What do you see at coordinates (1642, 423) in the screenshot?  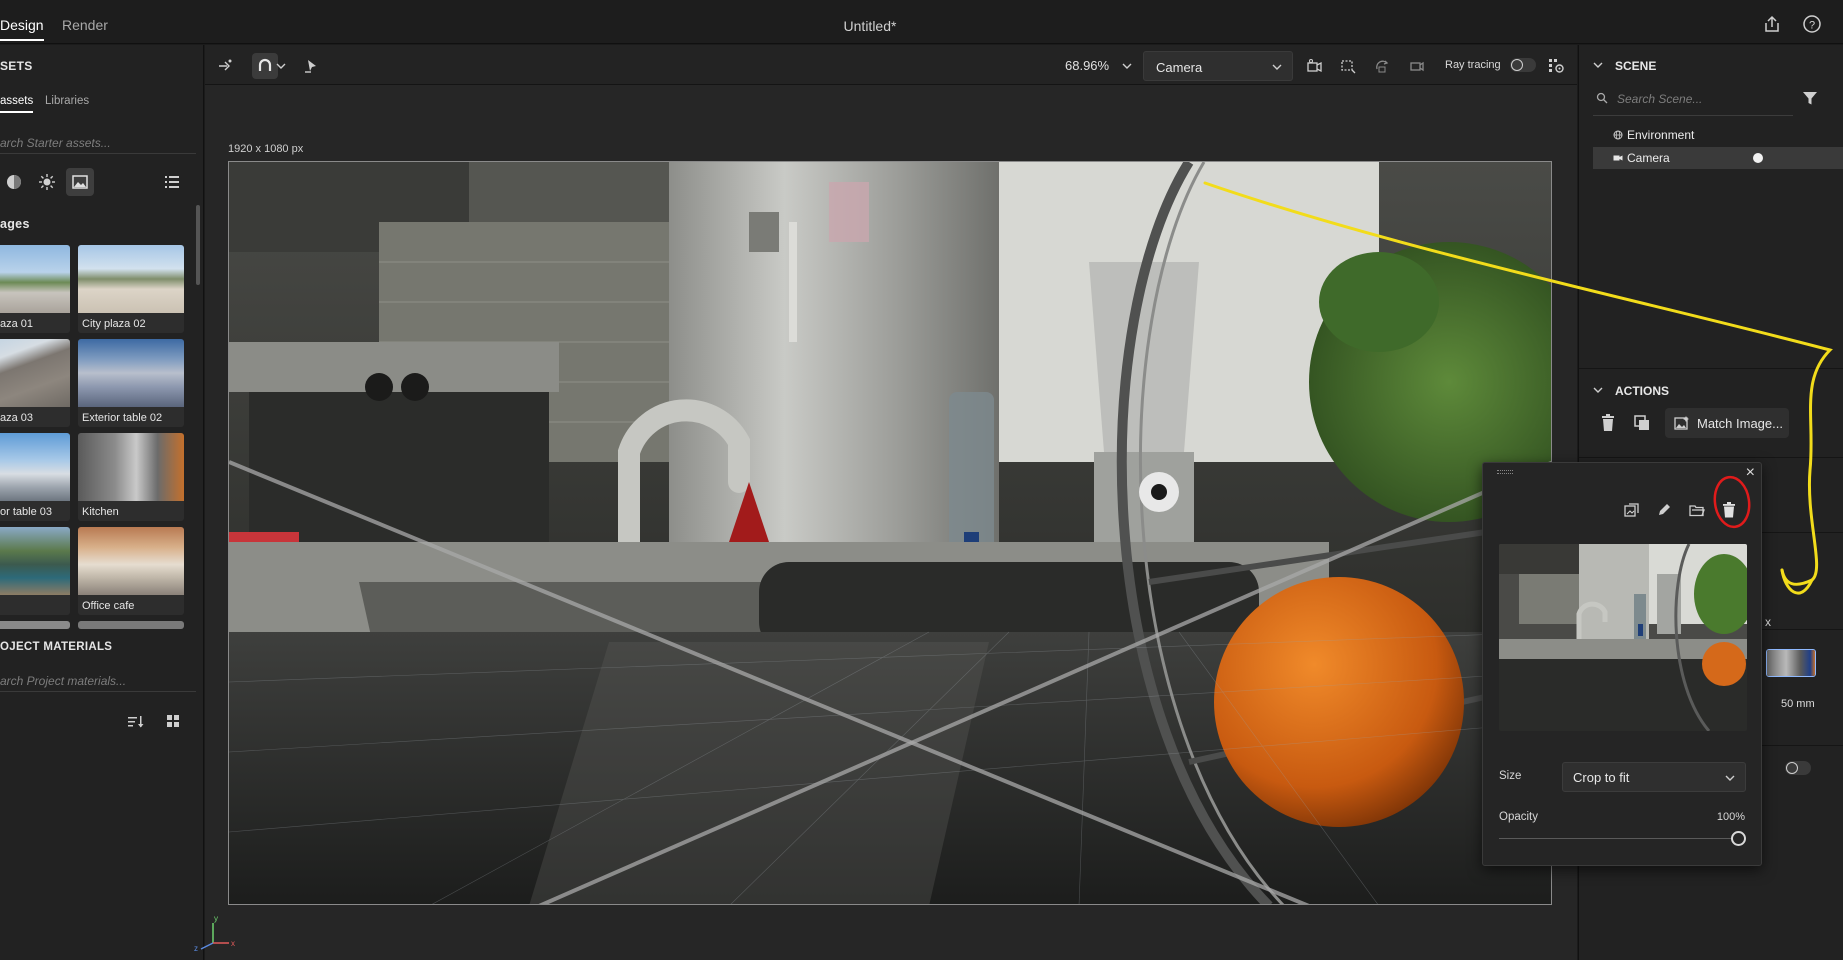 I see `duplicate-icon` at bounding box center [1642, 423].